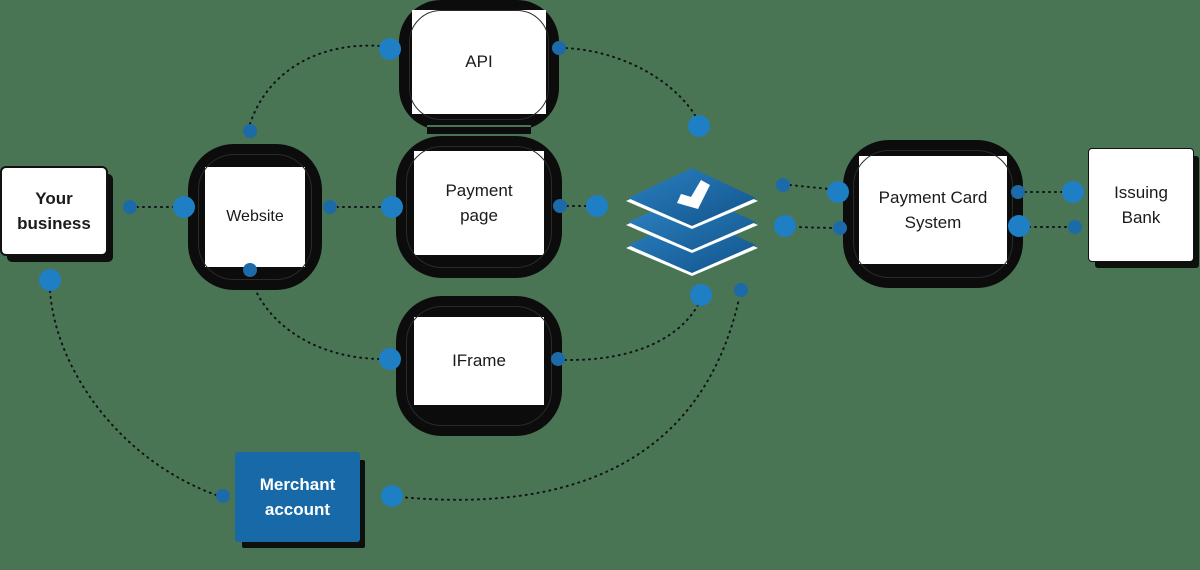 The width and height of the screenshot is (1200, 570). I want to click on dot-pcs-in-large-bottom, so click(785, 226).